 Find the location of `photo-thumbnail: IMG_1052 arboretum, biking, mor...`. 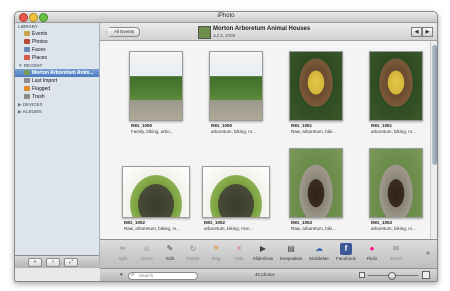

photo-thumbnail: IMG_1052 arboretum, biking, mor... is located at coordinates (235, 195).